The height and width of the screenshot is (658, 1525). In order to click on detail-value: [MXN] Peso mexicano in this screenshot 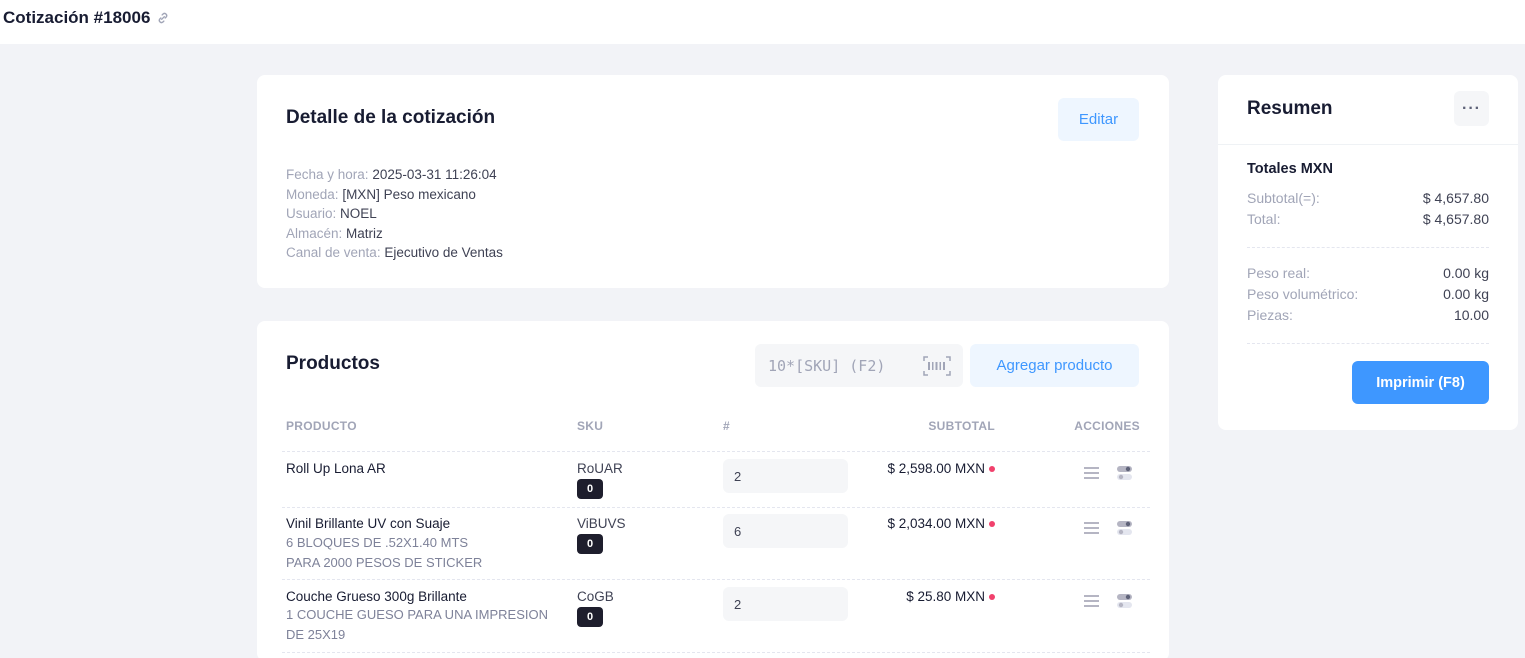, I will do `click(409, 194)`.